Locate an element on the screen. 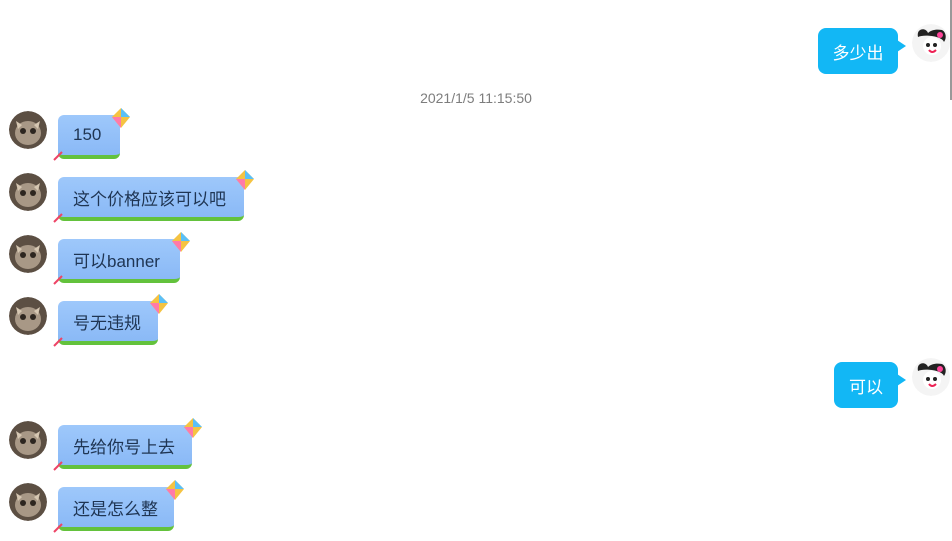 The width and height of the screenshot is (952, 541). message-bubble: 这个价格应该可以吧 is located at coordinates (153, 196).